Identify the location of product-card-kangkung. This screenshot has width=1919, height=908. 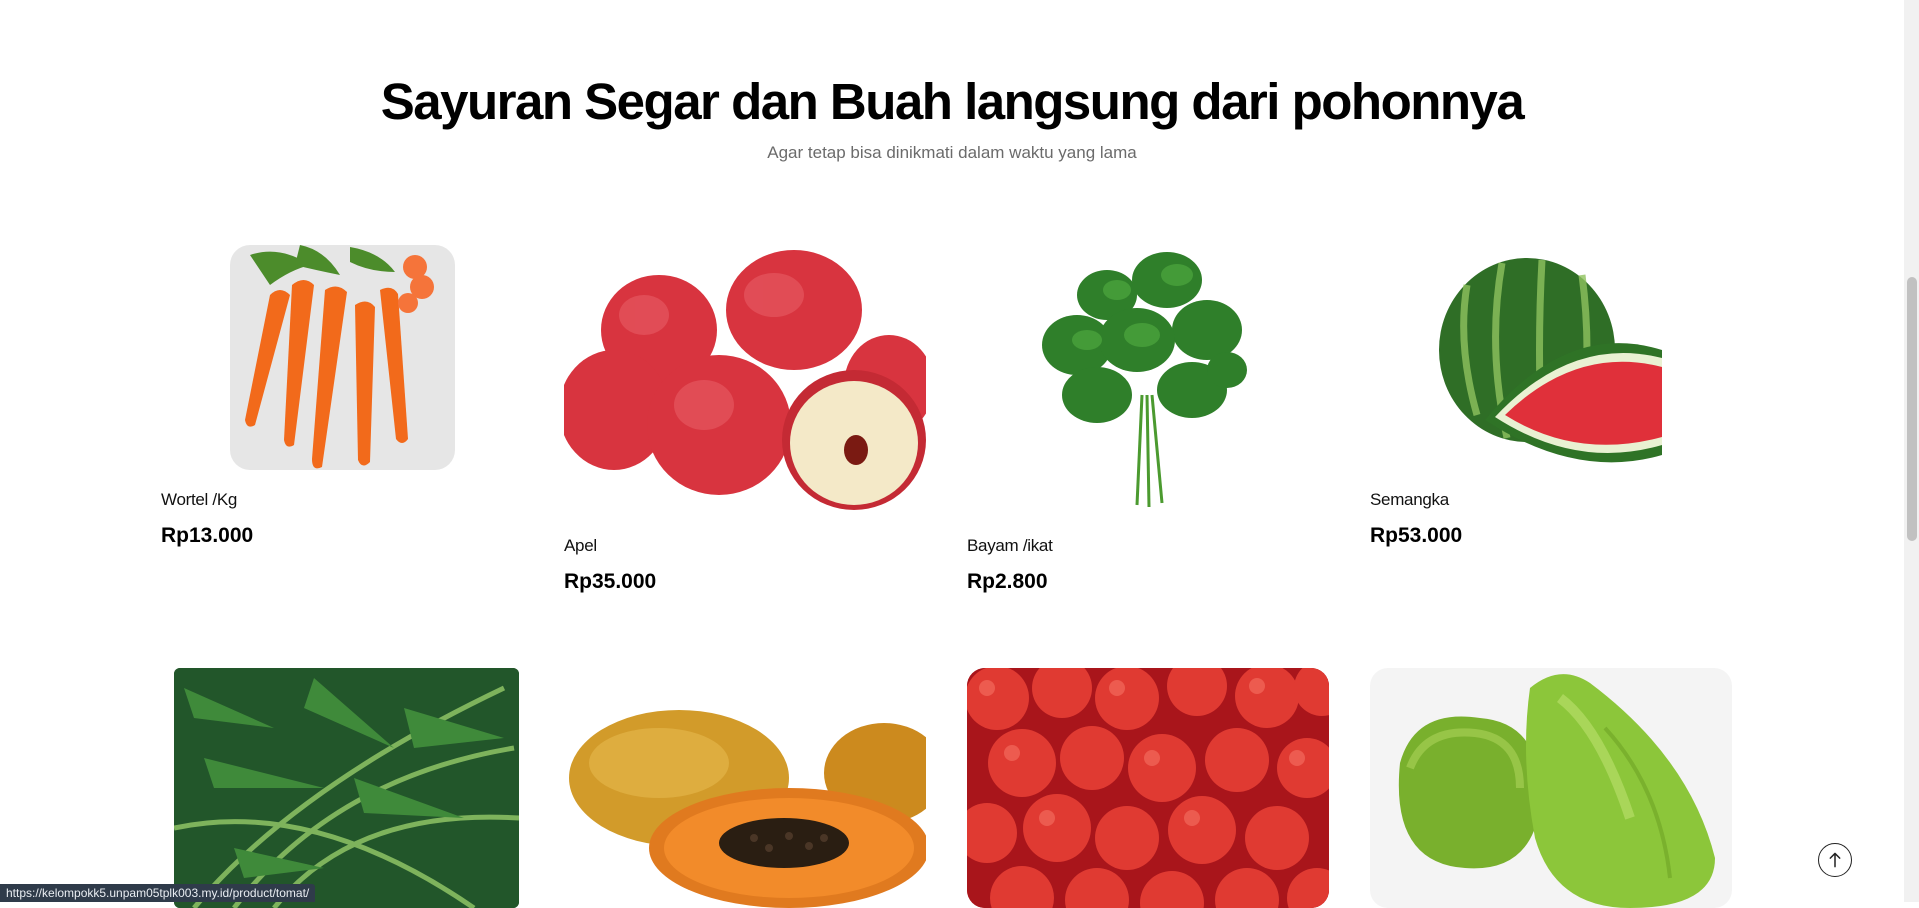
(346, 788).